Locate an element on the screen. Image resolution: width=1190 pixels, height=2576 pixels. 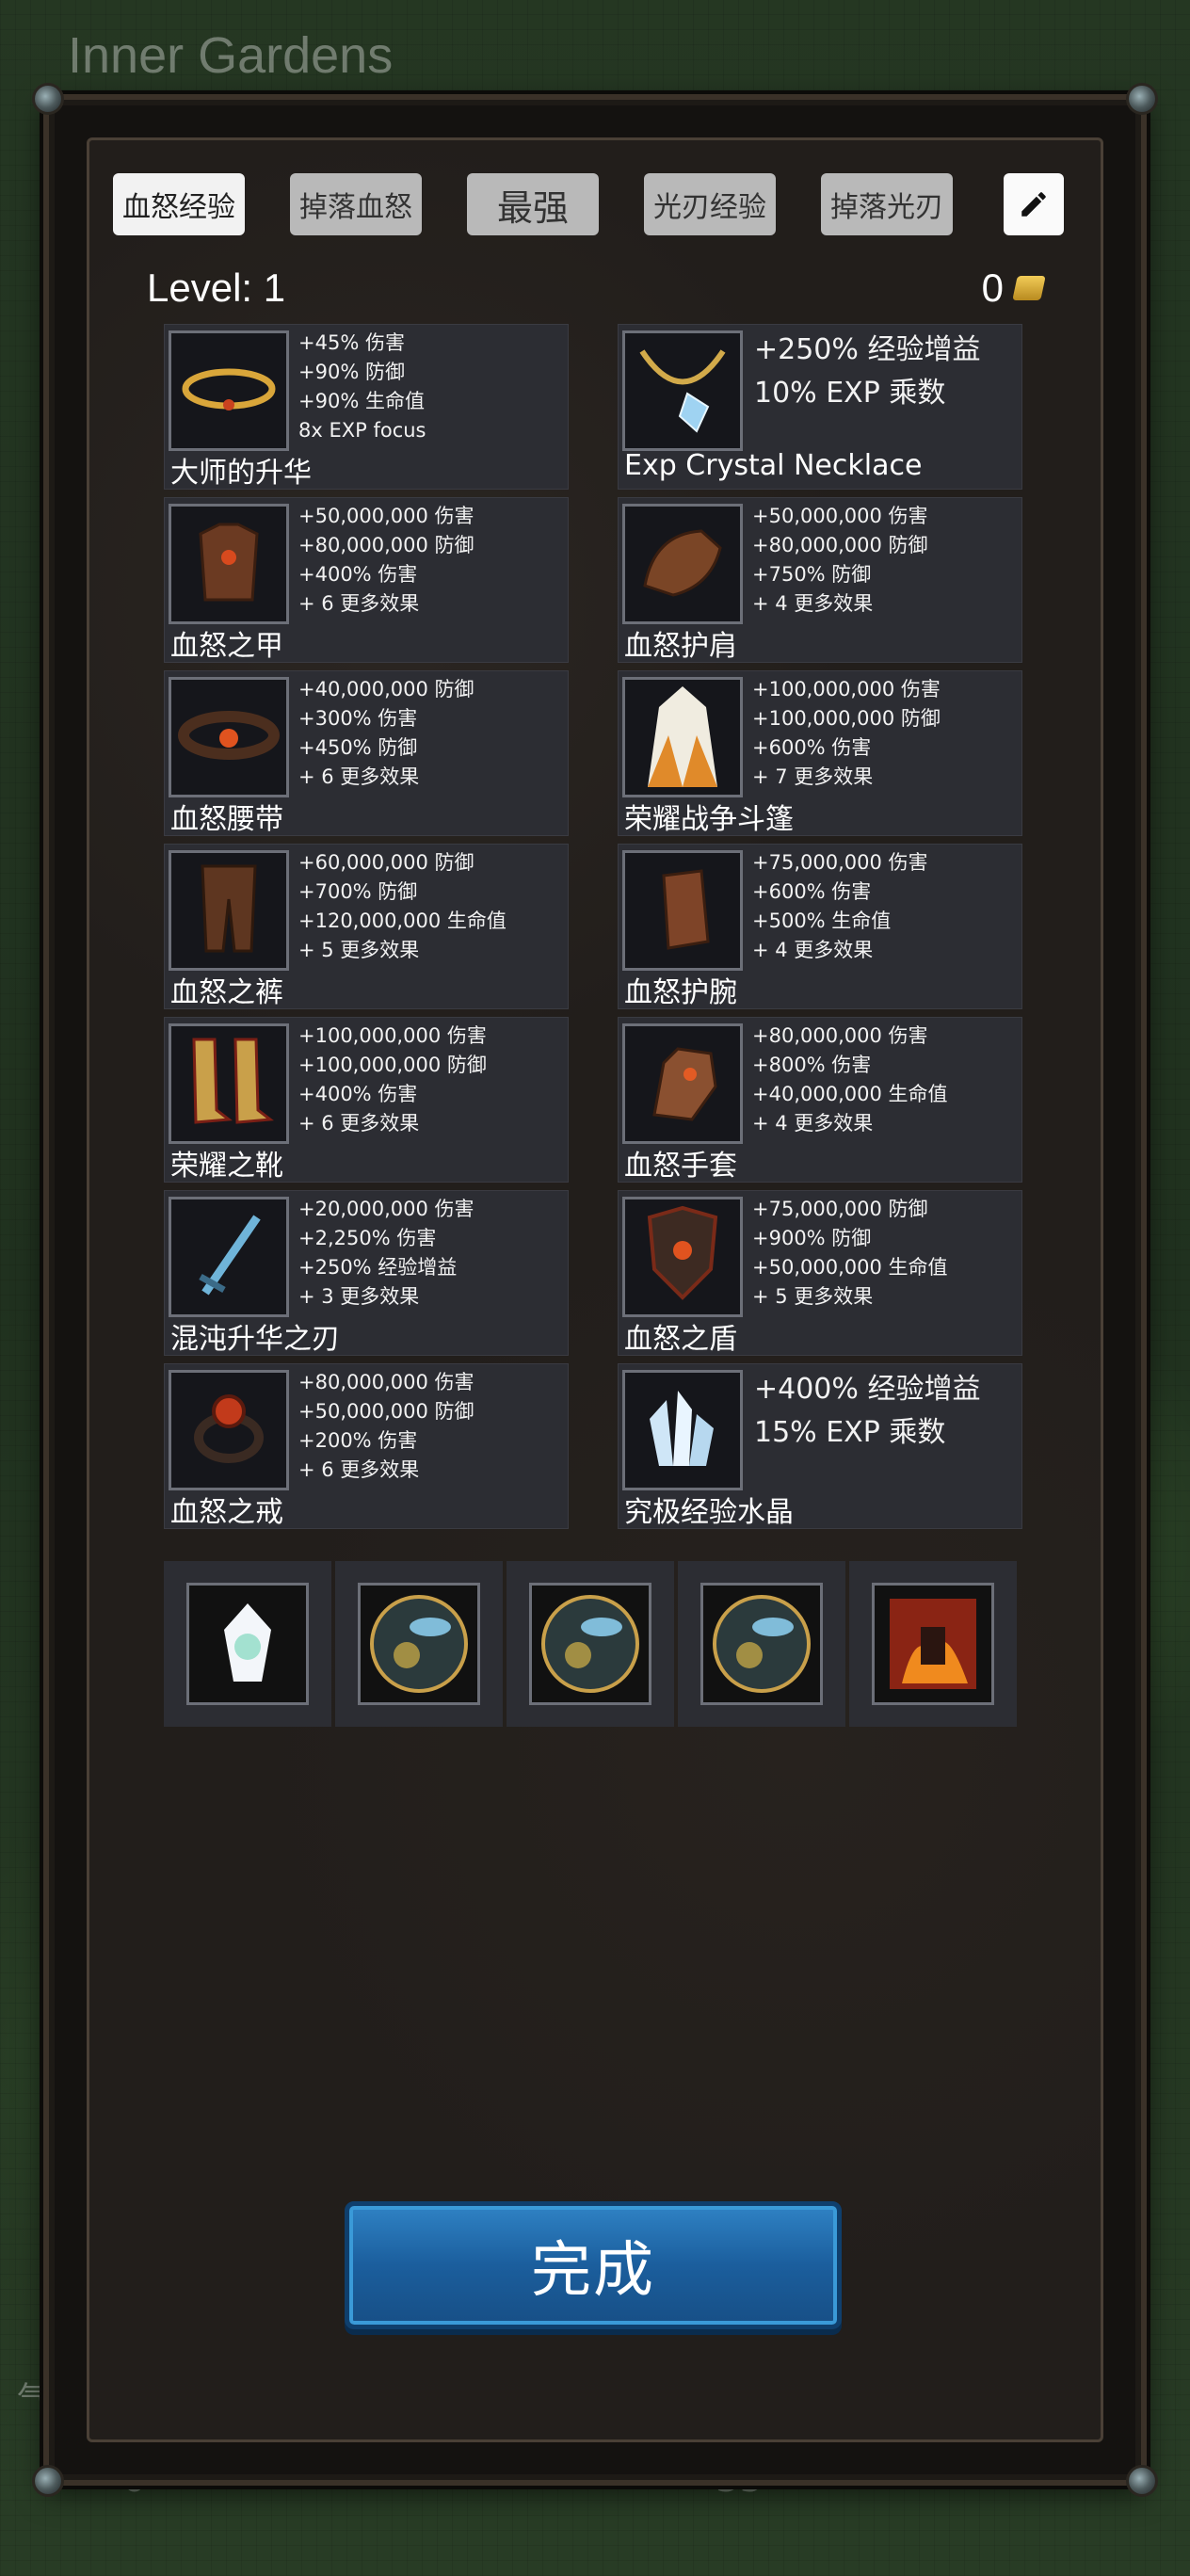
bracer-icon is located at coordinates (683, 910).